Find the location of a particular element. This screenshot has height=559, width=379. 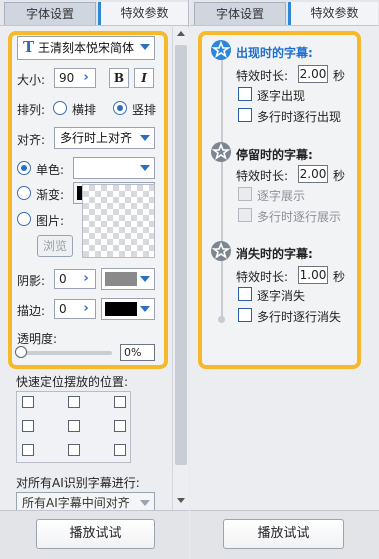

disappear-opt1-checkbox is located at coordinates (245, 294).